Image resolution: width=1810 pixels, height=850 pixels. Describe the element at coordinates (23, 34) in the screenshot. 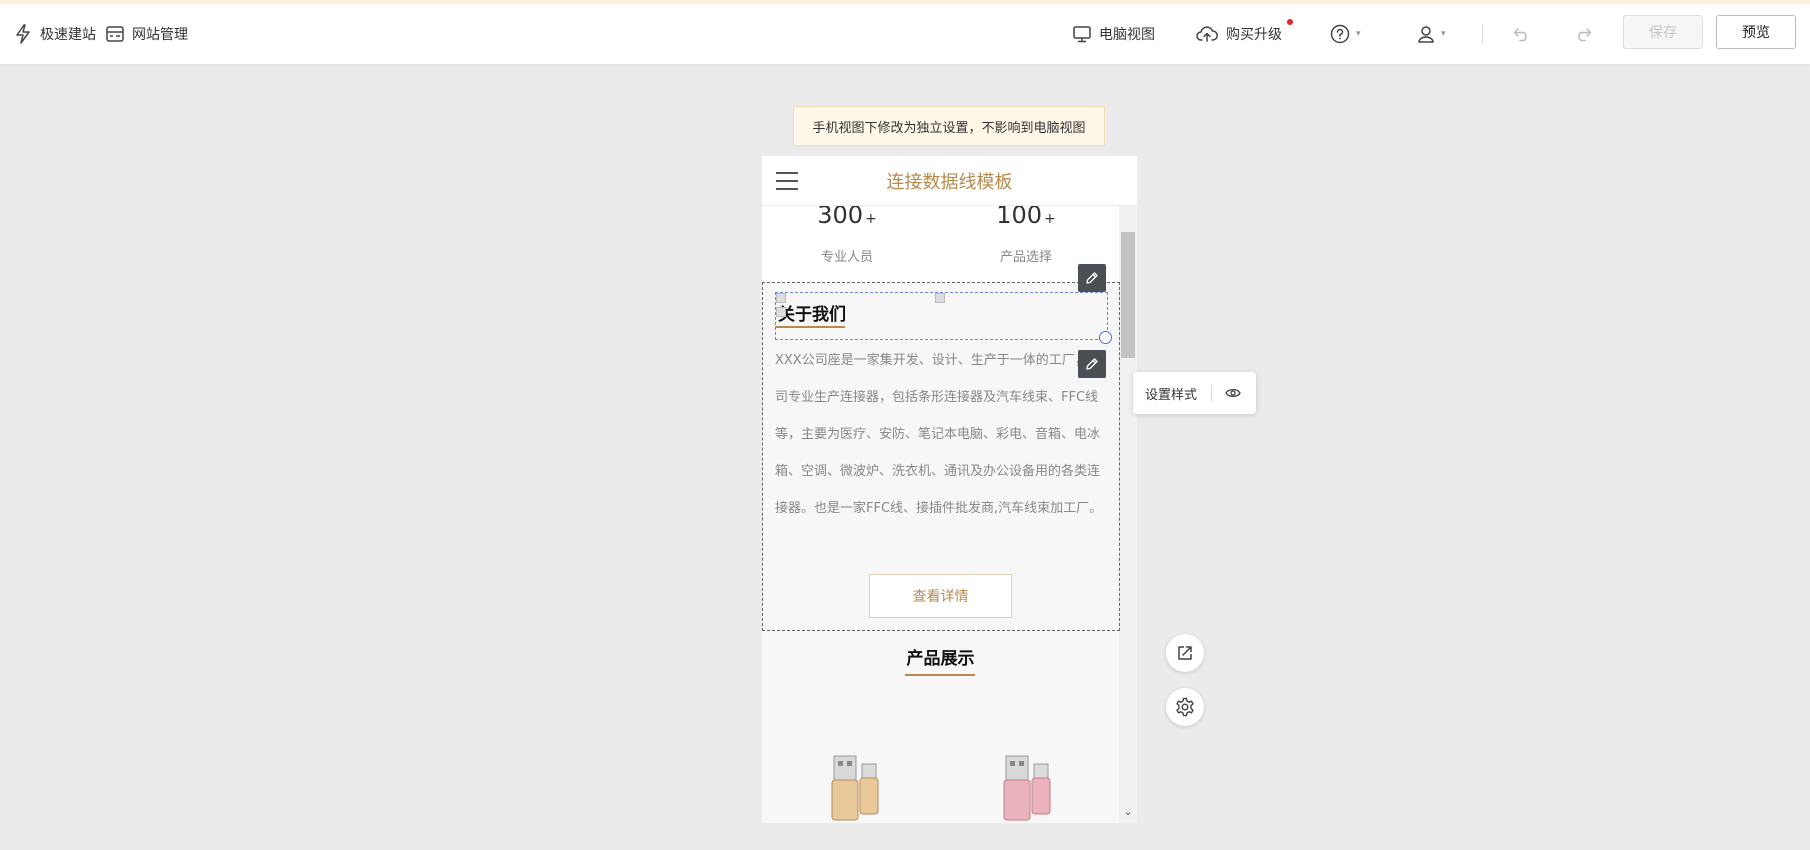

I see `lightning-icon` at that location.